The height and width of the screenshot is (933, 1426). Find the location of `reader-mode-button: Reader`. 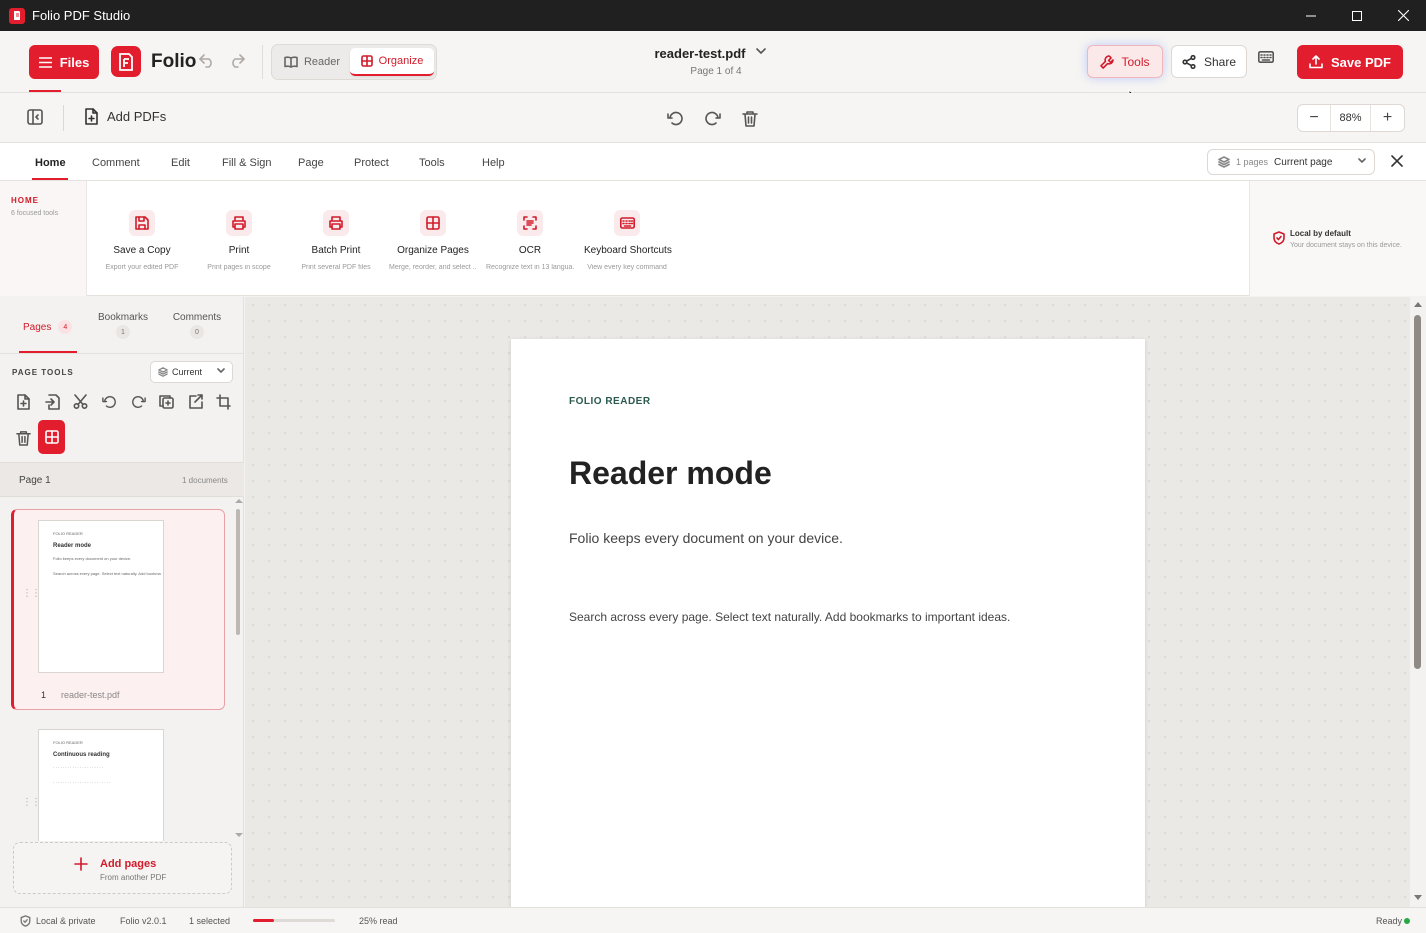

reader-mode-button: Reader is located at coordinates (312, 62).